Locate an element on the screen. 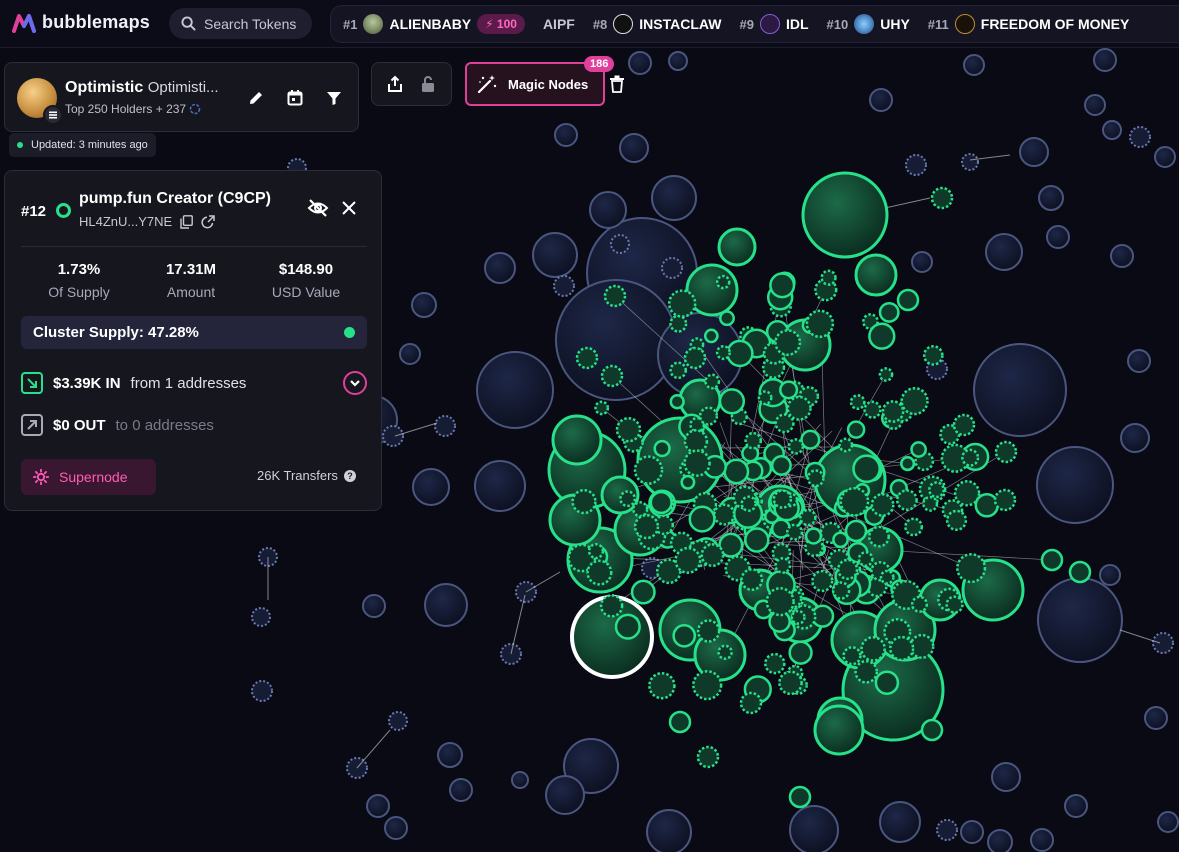  cluster-supply-bar: Cluster Supply: 47.28% is located at coordinates (194, 332).